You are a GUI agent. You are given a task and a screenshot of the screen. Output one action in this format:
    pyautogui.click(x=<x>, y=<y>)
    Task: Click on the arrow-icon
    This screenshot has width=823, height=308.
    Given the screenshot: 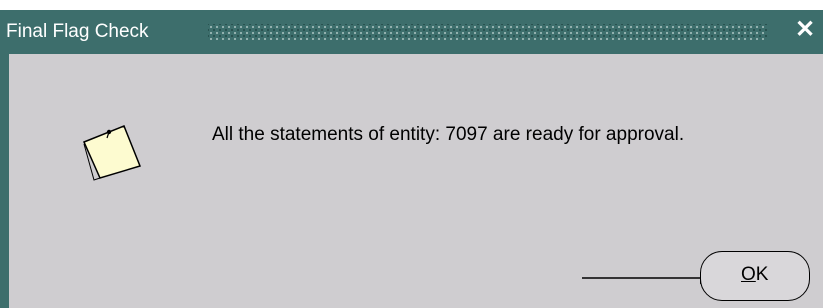 What is the action you would take?
    pyautogui.click(x=648, y=278)
    